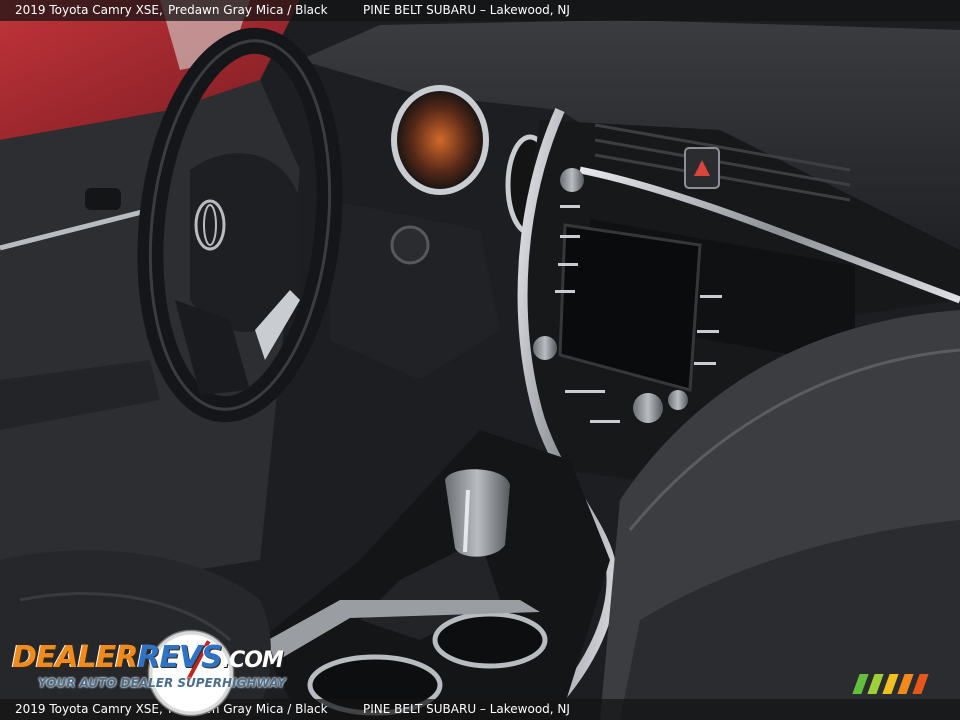  Describe the element at coordinates (75, 657) in the screenshot. I see `logo-text-dealer: DEALER` at that location.